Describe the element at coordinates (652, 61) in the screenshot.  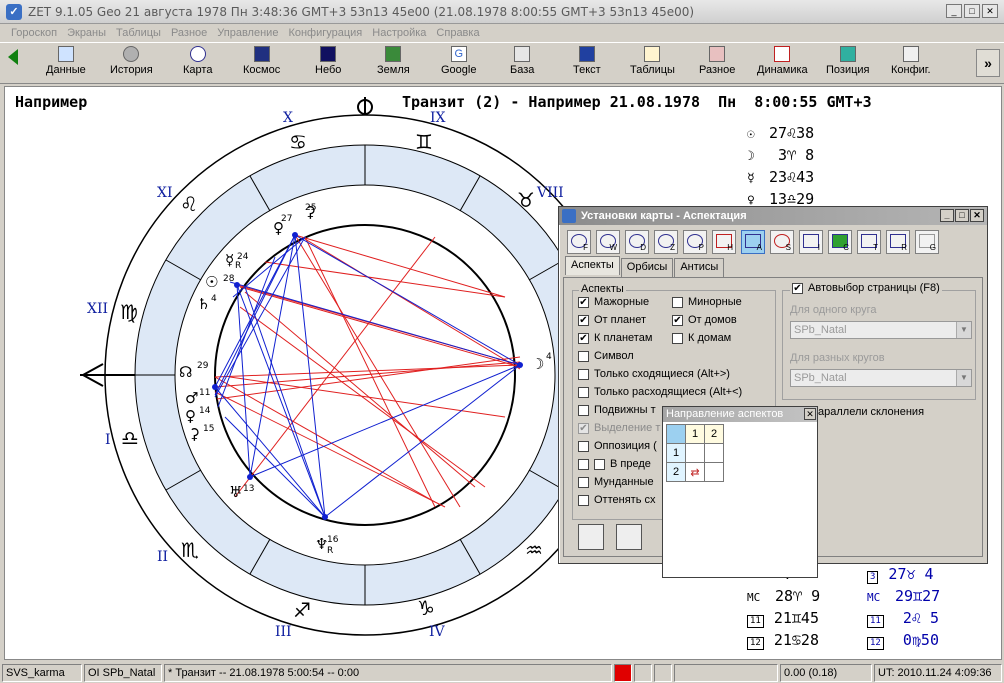
I see `toolbar-tables-button: Таблицы` at that location.